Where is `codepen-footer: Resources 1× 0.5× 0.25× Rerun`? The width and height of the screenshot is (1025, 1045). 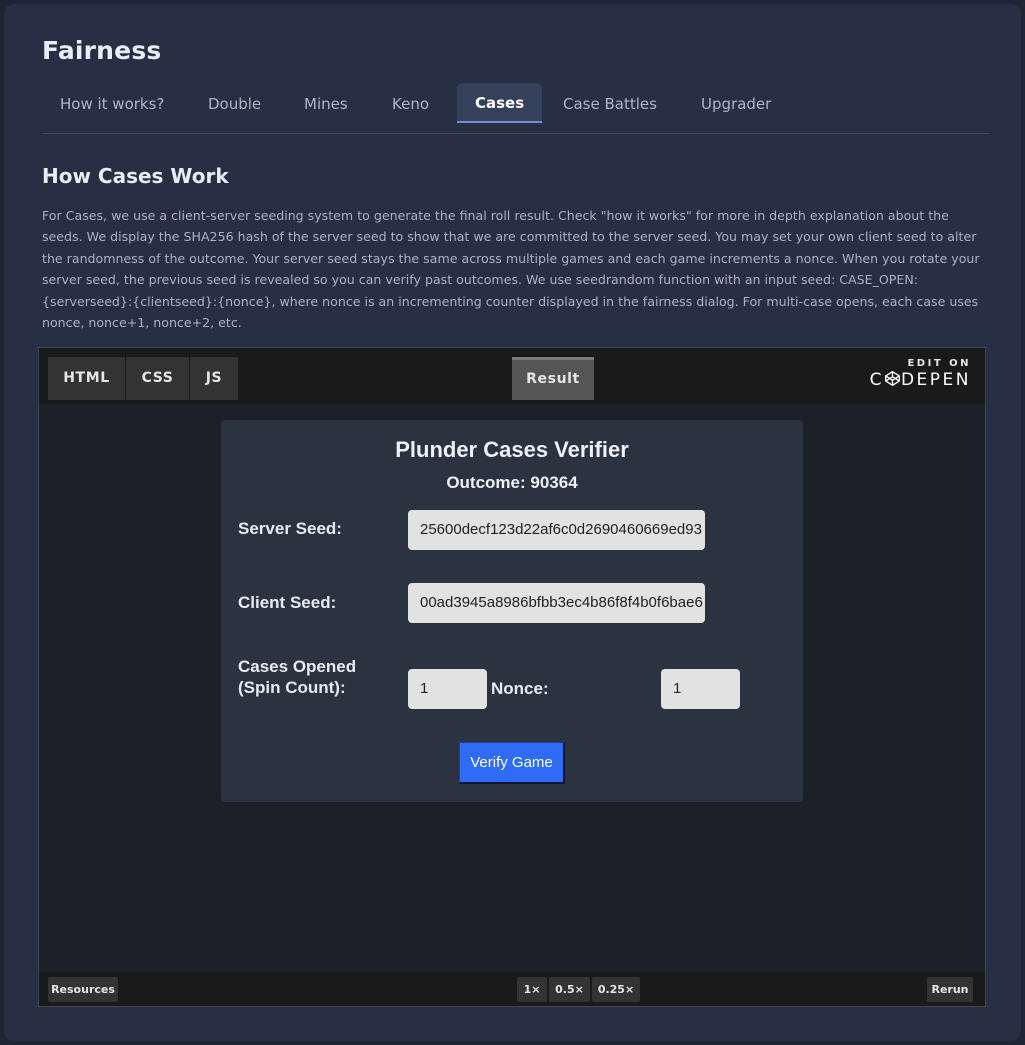
codepen-footer: Resources 1× 0.5× 0.25× Rerun is located at coordinates (512, 989).